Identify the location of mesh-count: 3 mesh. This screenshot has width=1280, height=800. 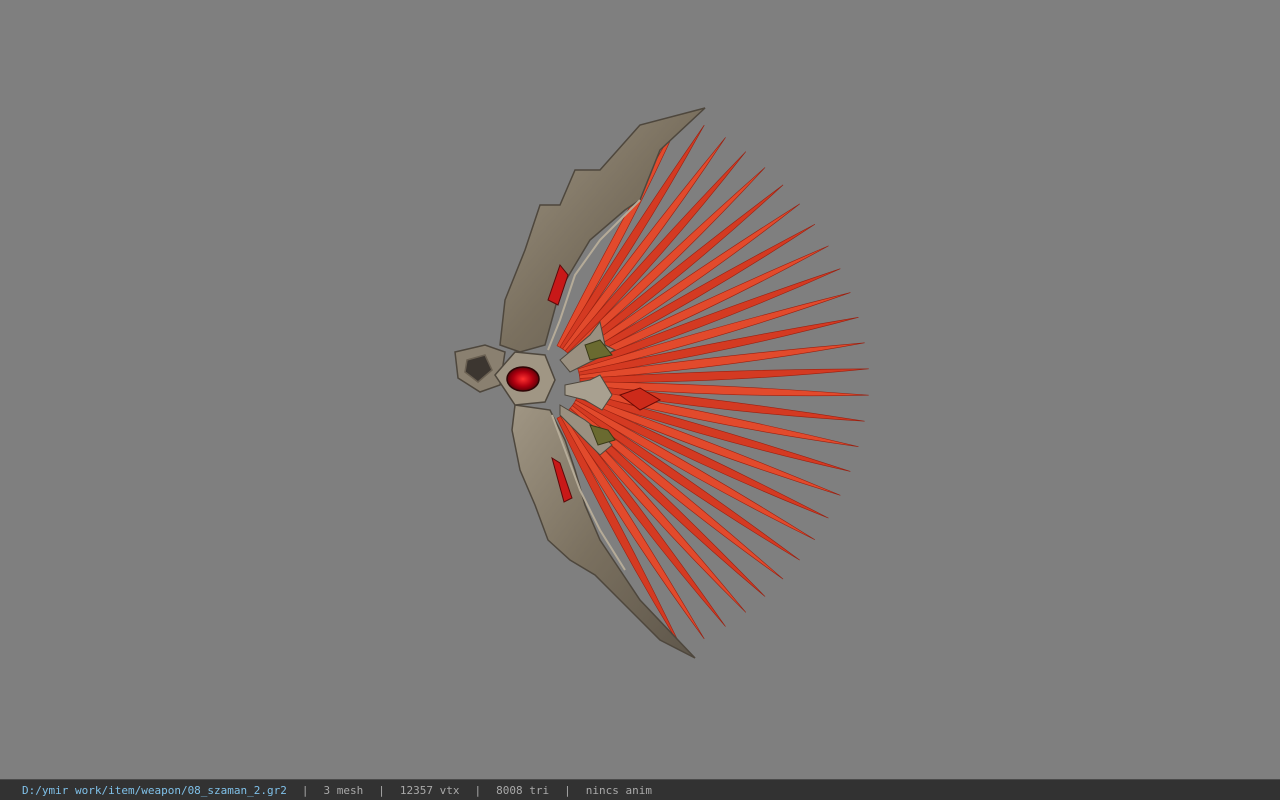
(343, 790).